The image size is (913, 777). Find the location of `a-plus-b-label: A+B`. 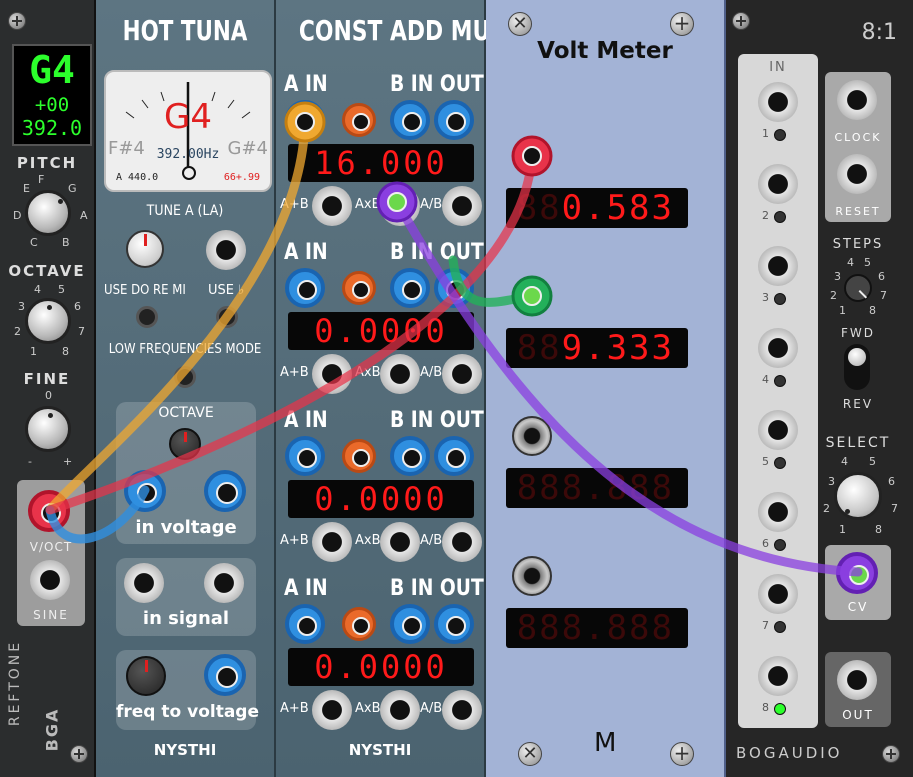

a-plus-b-label: A+B is located at coordinates (294, 540).